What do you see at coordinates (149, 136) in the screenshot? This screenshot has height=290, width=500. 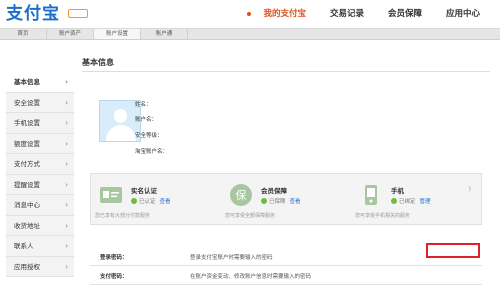 I see `security-level-label: 安全等级：` at bounding box center [149, 136].